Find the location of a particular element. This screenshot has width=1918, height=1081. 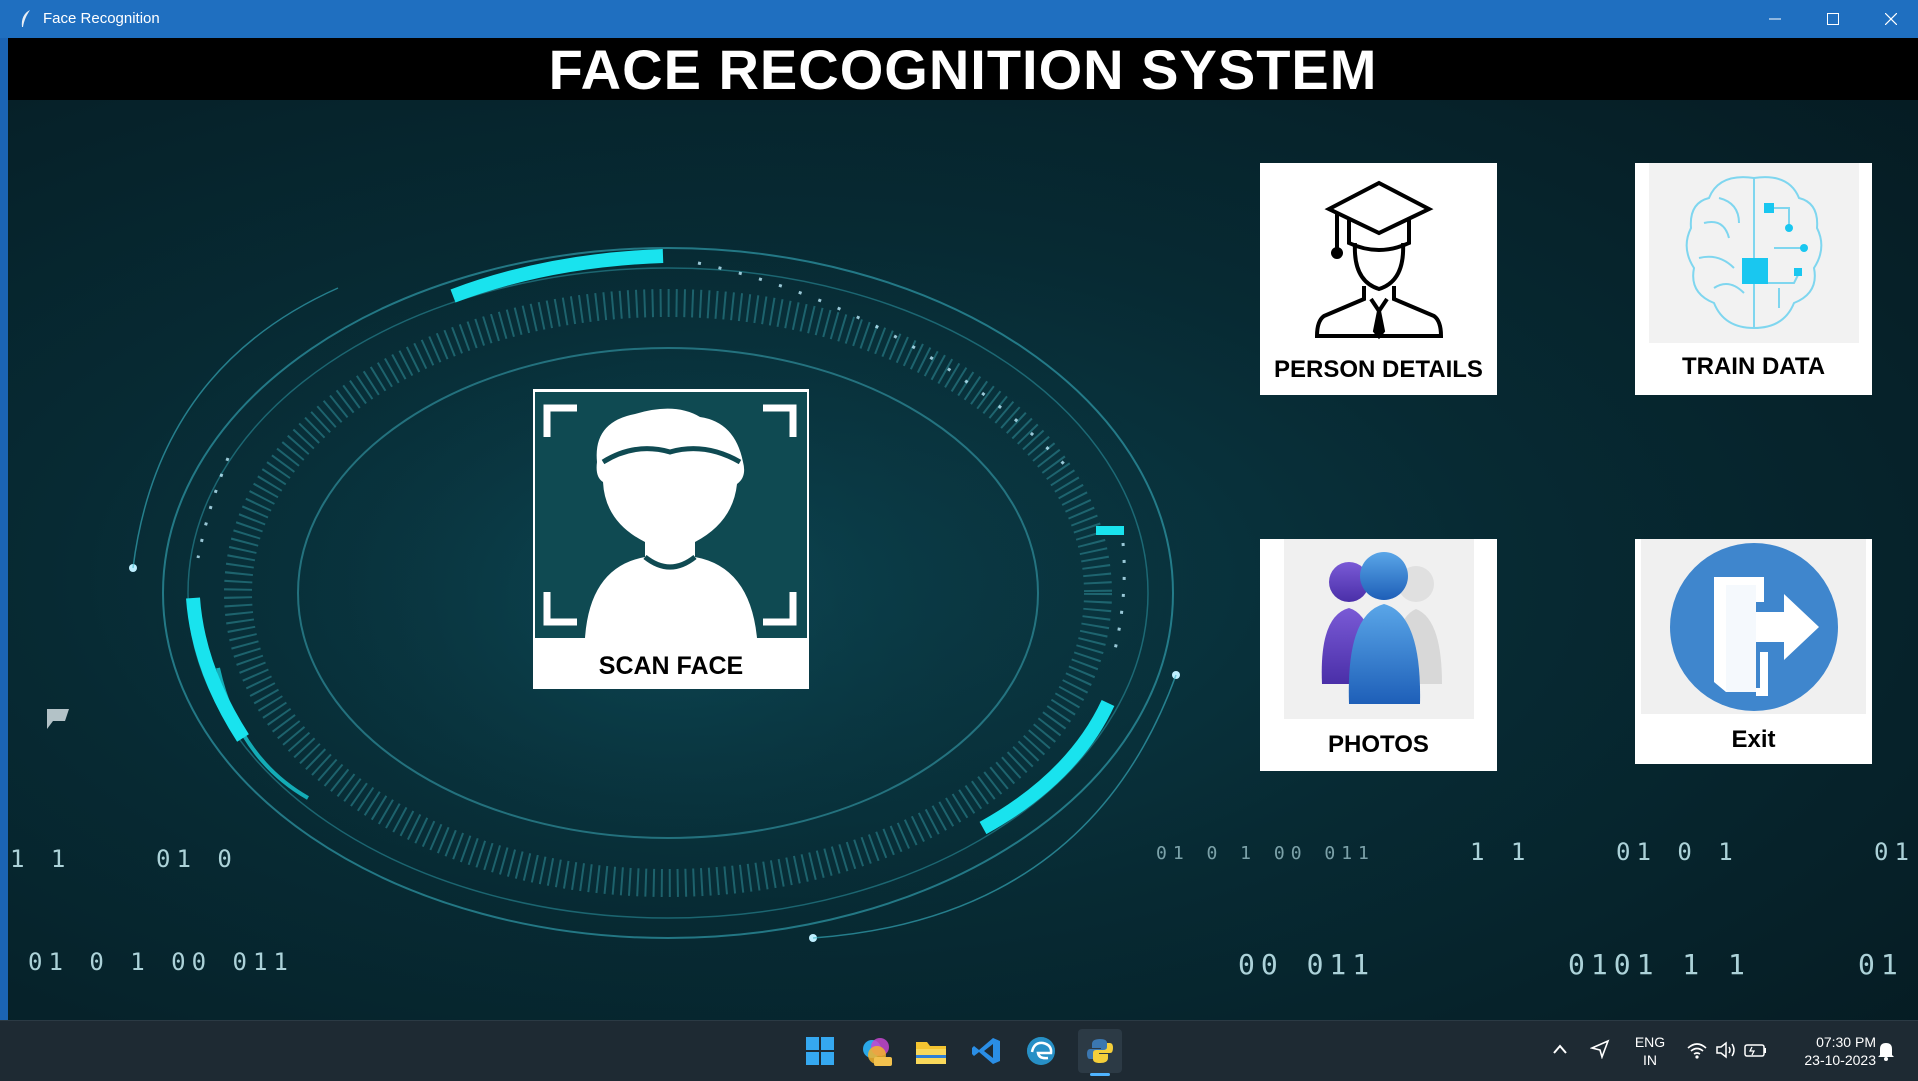

copilot-icon is located at coordinates (877, 1052).